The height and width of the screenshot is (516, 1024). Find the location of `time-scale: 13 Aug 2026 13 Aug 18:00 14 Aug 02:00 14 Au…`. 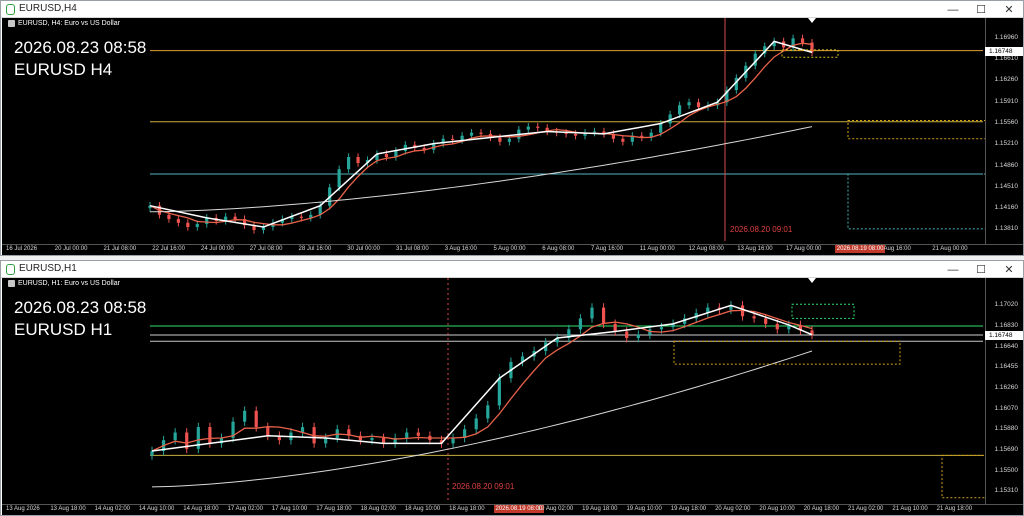

time-scale: 13 Aug 2026 13 Aug 18:00 14 Aug 02:00 14 Au… is located at coordinates (512, 509).